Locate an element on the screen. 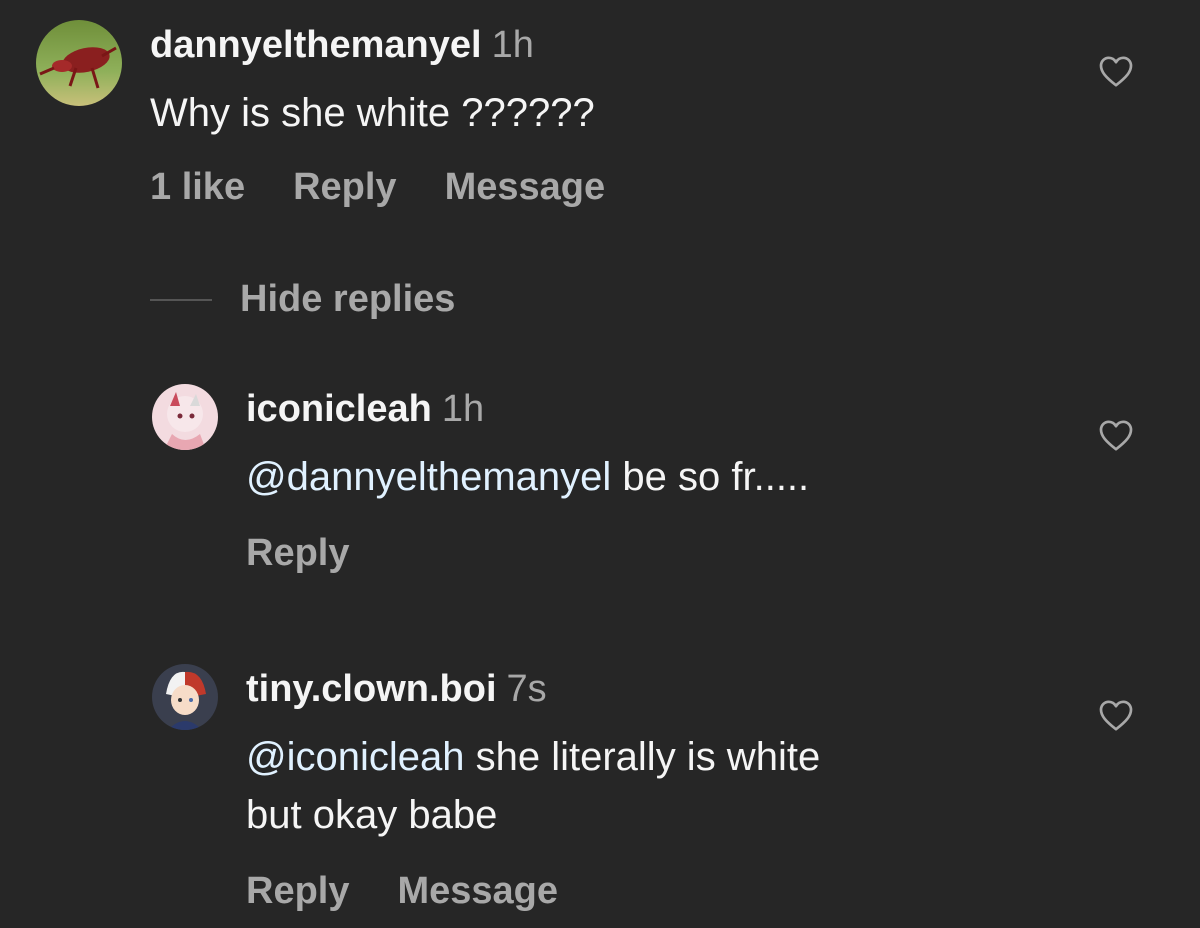 The height and width of the screenshot is (928, 1200). reply-username: iconicleah 1h is located at coordinates (365, 409).